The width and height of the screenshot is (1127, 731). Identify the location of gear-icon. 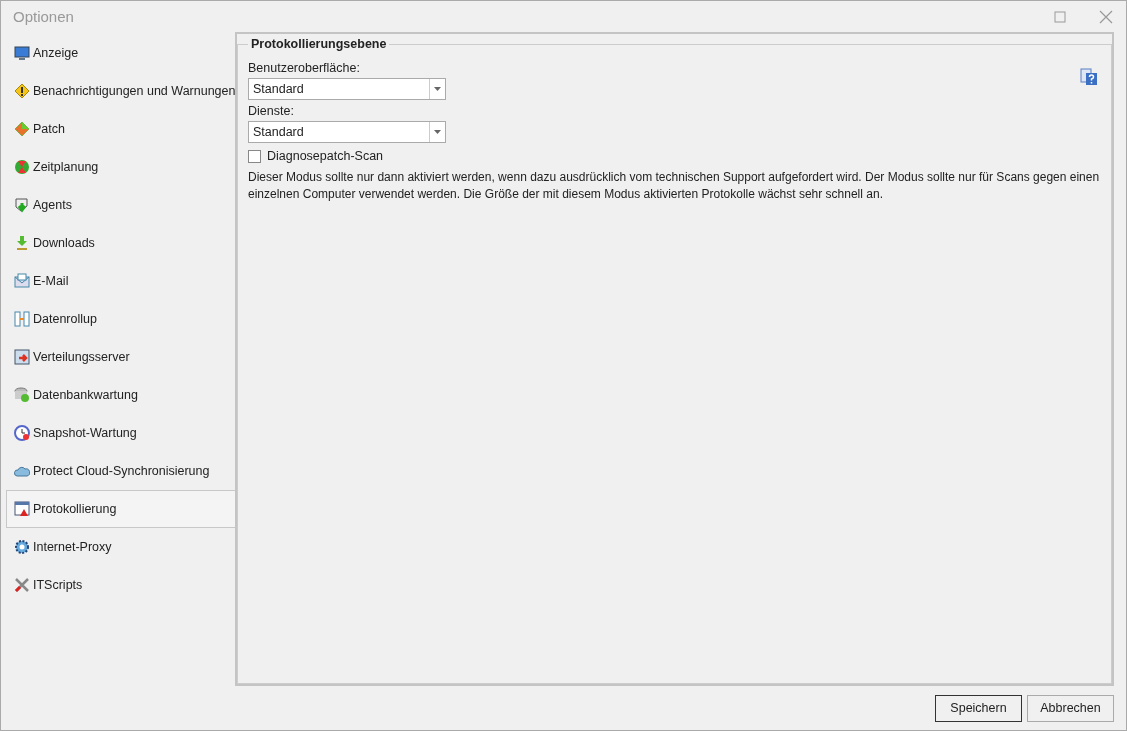
(22, 547).